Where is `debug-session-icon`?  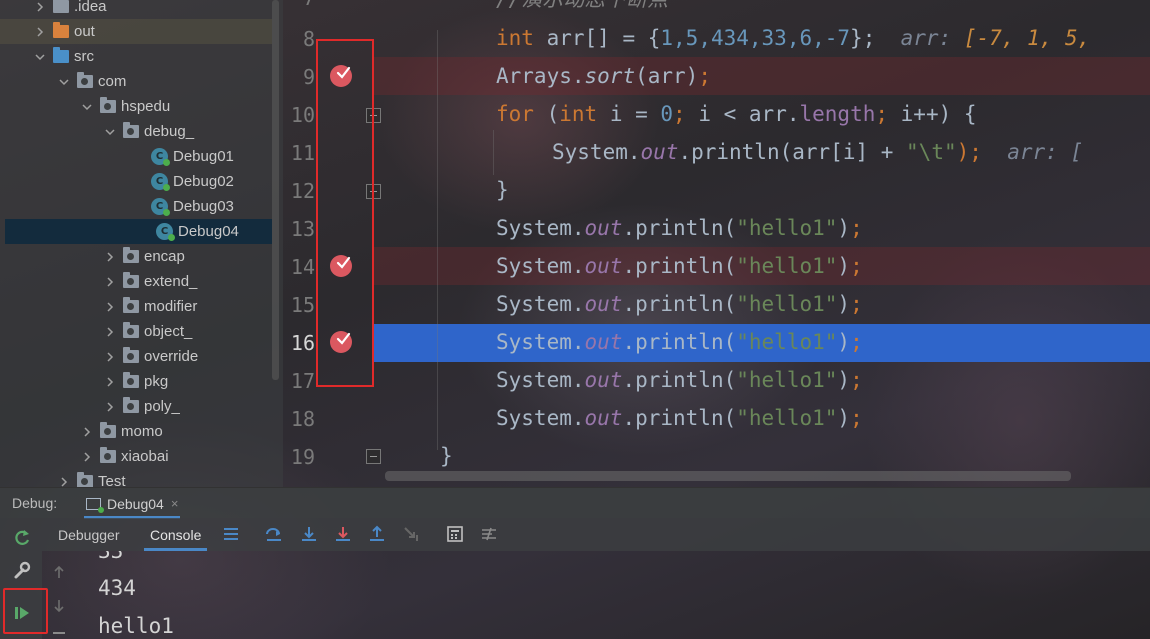 debug-session-icon is located at coordinates (95, 505).